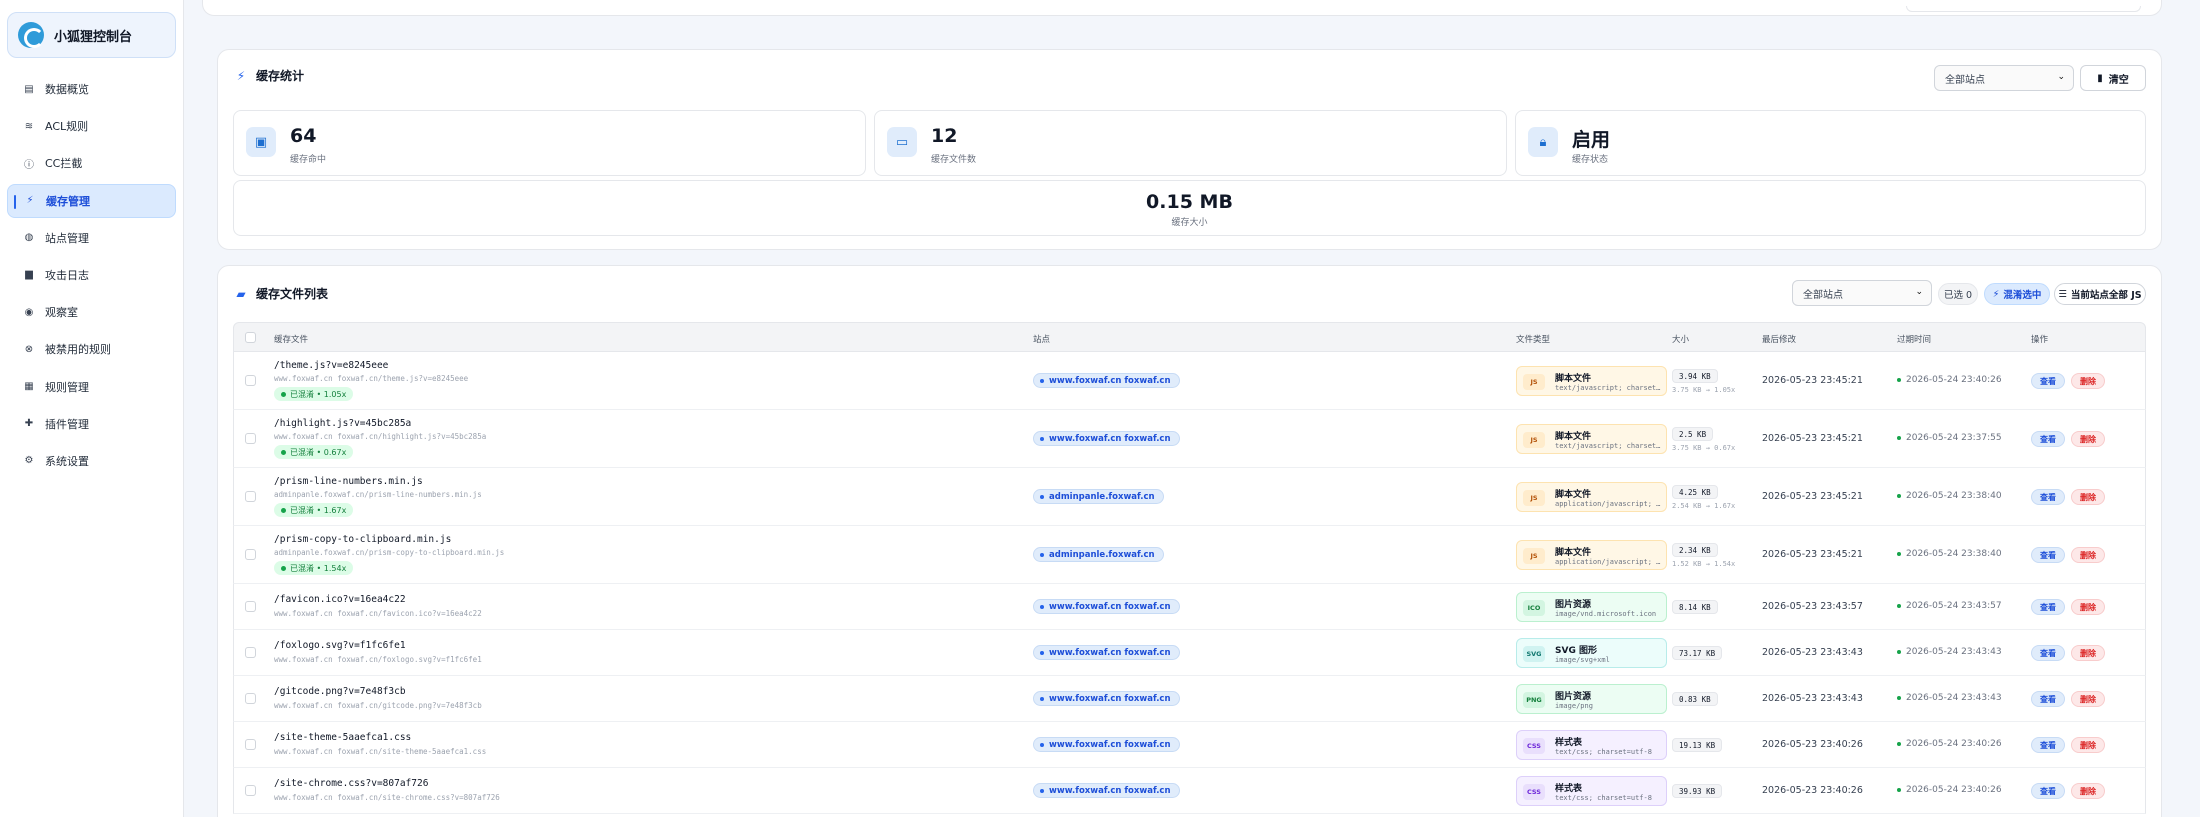 This screenshot has width=2200, height=817. What do you see at coordinates (91, 349) in the screenshot?
I see `sidebar-item-7: ⊗ 被禁用的规则` at bounding box center [91, 349].